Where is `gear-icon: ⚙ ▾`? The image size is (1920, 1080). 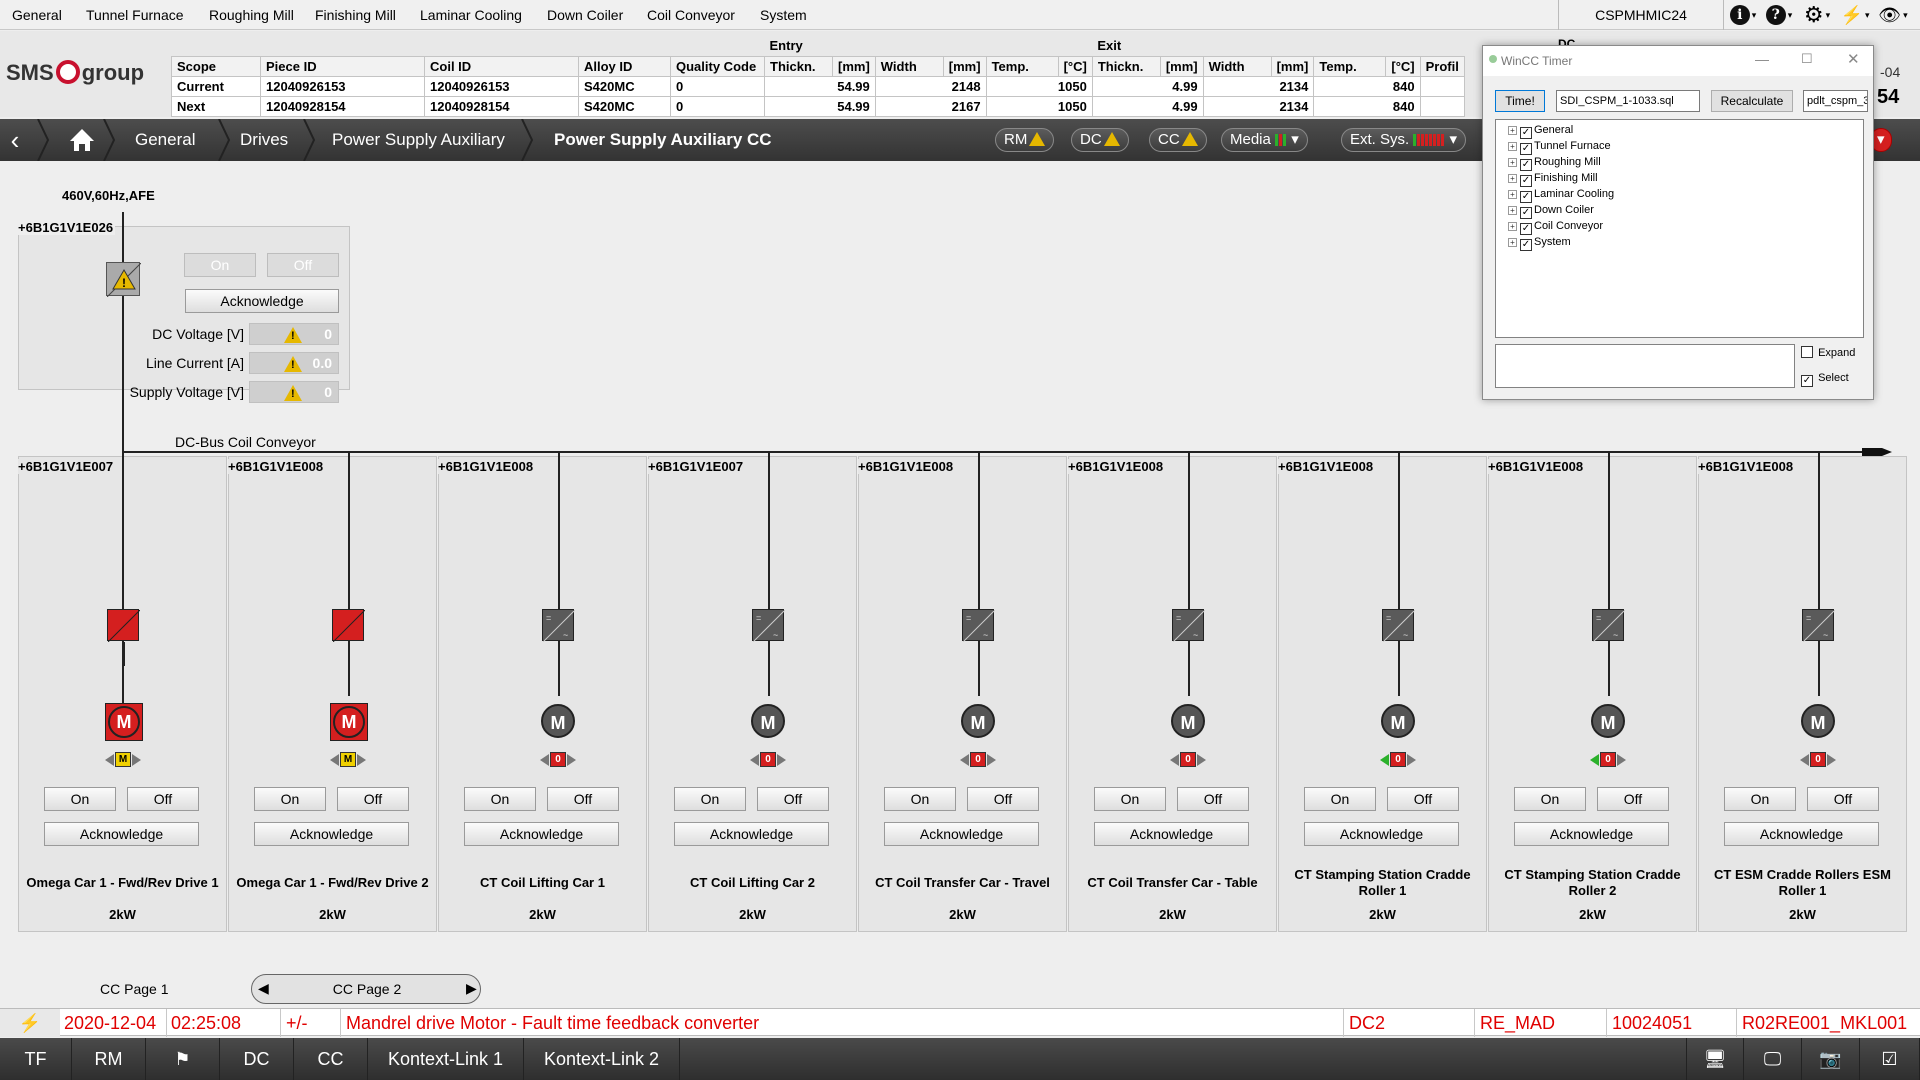 gear-icon: ⚙ ▾ is located at coordinates (1817, 14).